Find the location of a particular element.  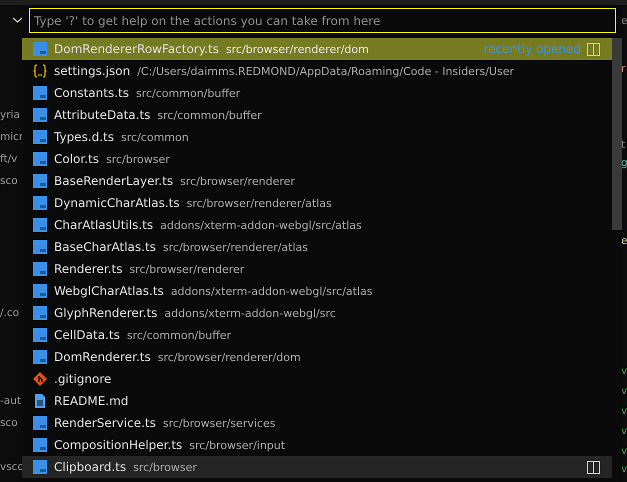

file-list-item: DynamicCharAtlas.ts src/browser/renderer/atlas is located at coordinates (317, 203).